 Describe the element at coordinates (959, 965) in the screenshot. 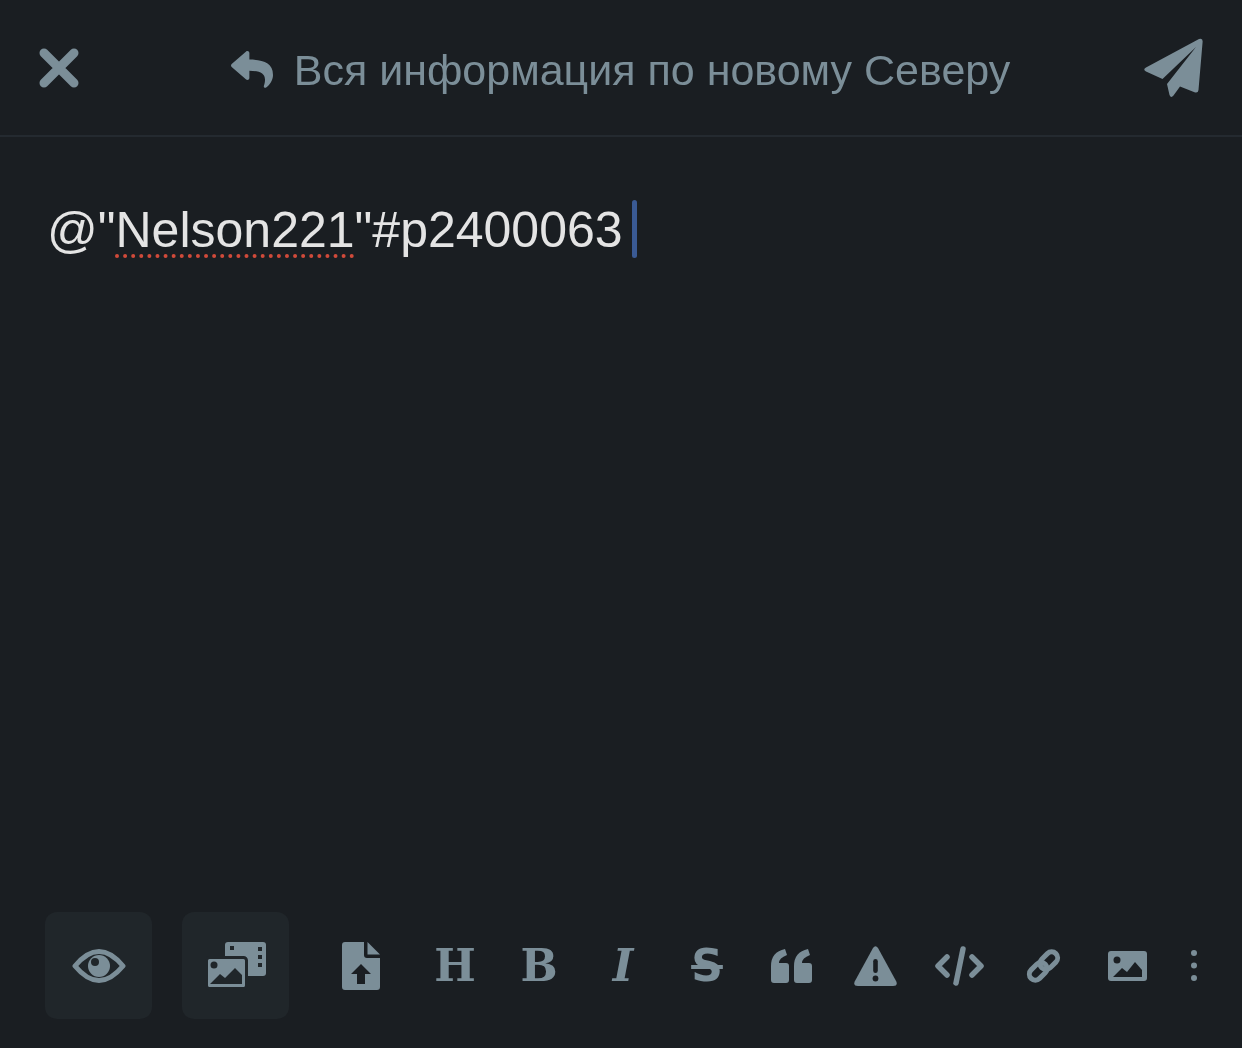

I see `code-brackets-icon` at that location.